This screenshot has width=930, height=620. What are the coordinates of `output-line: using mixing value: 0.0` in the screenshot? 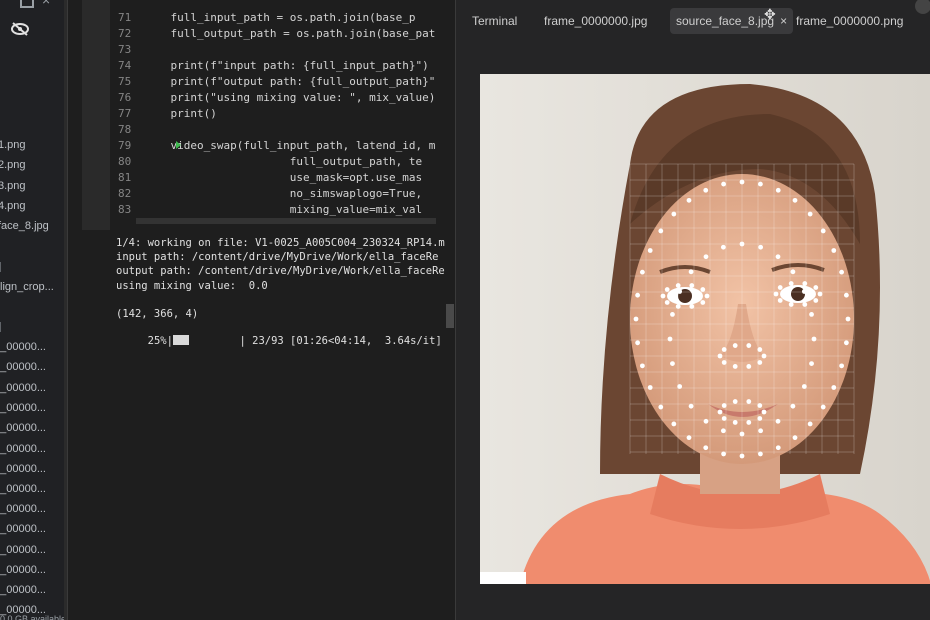 It's located at (192, 285).